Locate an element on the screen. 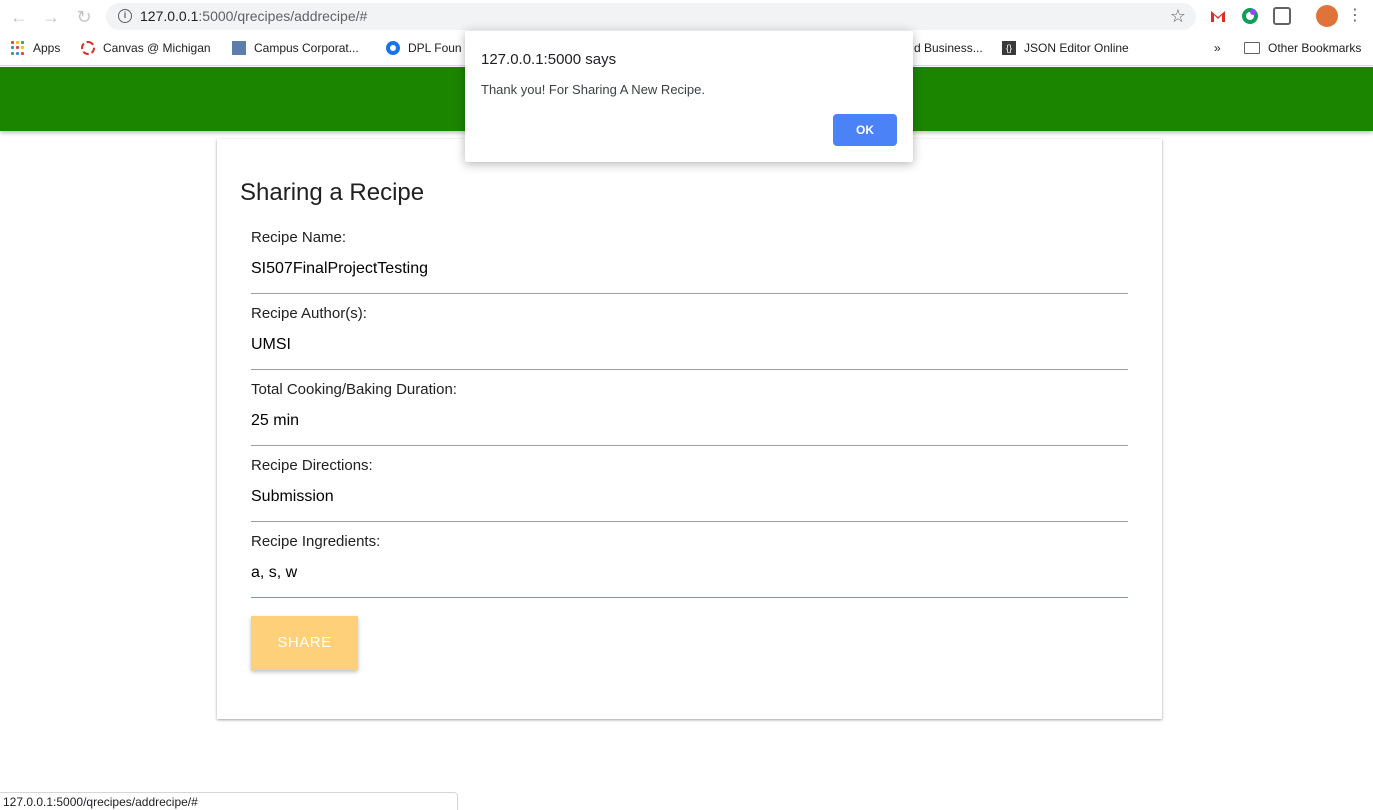 The width and height of the screenshot is (1373, 810). bookmarks-overflow-button: » is located at coordinates (1217, 48).